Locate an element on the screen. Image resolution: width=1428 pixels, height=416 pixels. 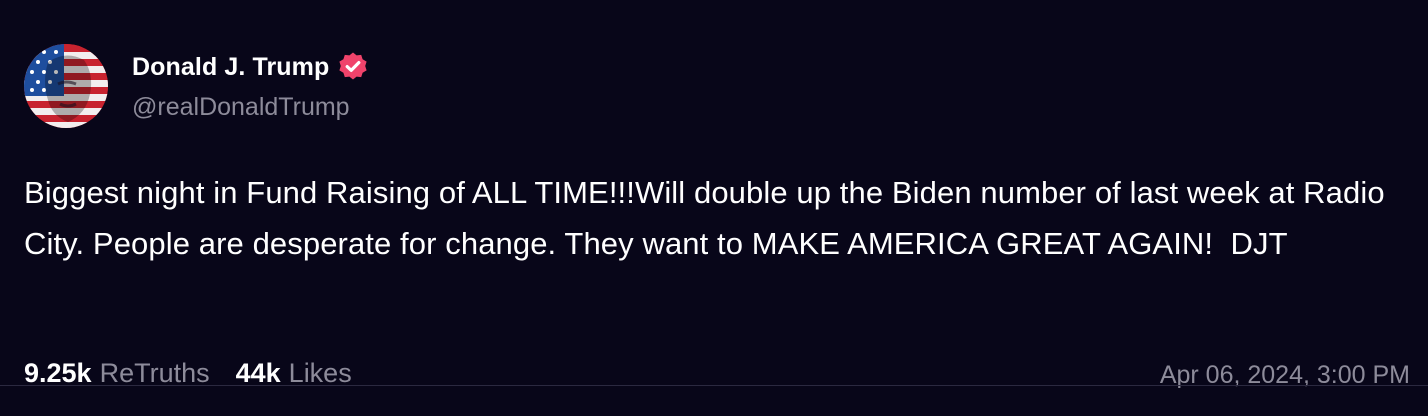
verified-badge-icon is located at coordinates (353, 66).